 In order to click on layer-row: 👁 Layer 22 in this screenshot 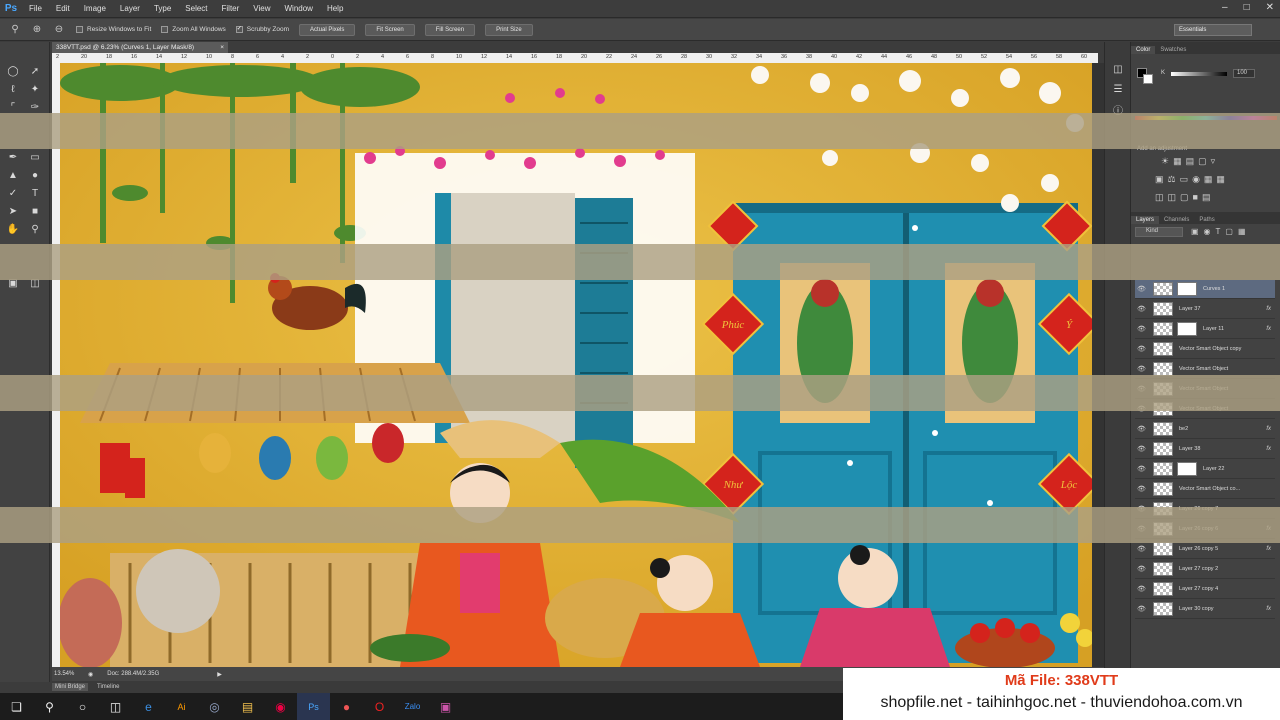, I will do `click(1205, 469)`.